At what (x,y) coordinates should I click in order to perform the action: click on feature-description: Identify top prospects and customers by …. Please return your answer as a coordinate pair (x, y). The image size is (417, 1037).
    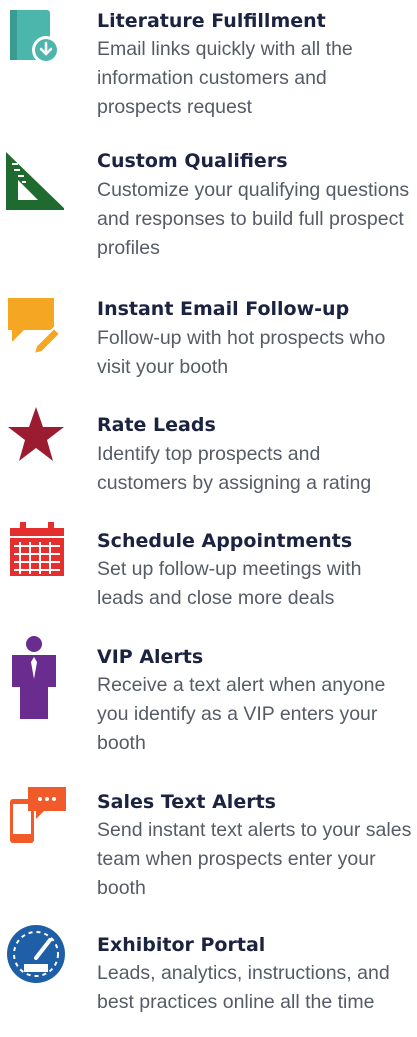
    Looking at the image, I should click on (234, 468).